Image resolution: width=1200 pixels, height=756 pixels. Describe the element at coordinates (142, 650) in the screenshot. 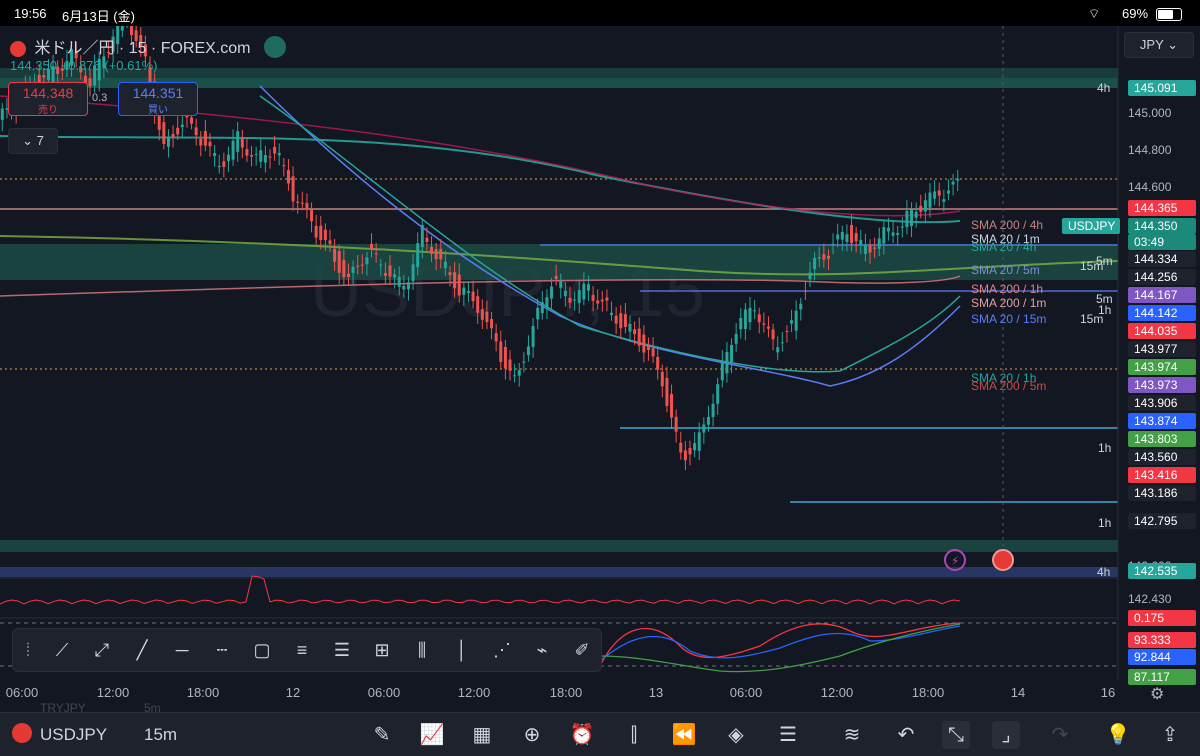

I see `extended-line-icon: ╱` at that location.